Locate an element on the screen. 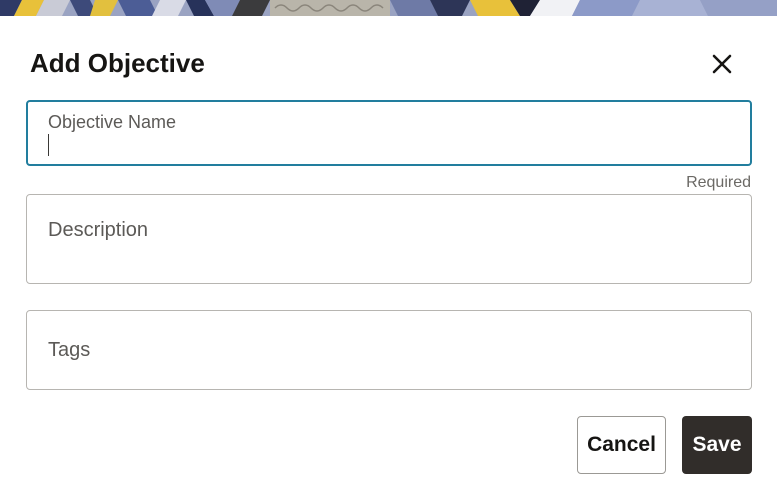 The image size is (777, 499). close-icon is located at coordinates (722, 64).